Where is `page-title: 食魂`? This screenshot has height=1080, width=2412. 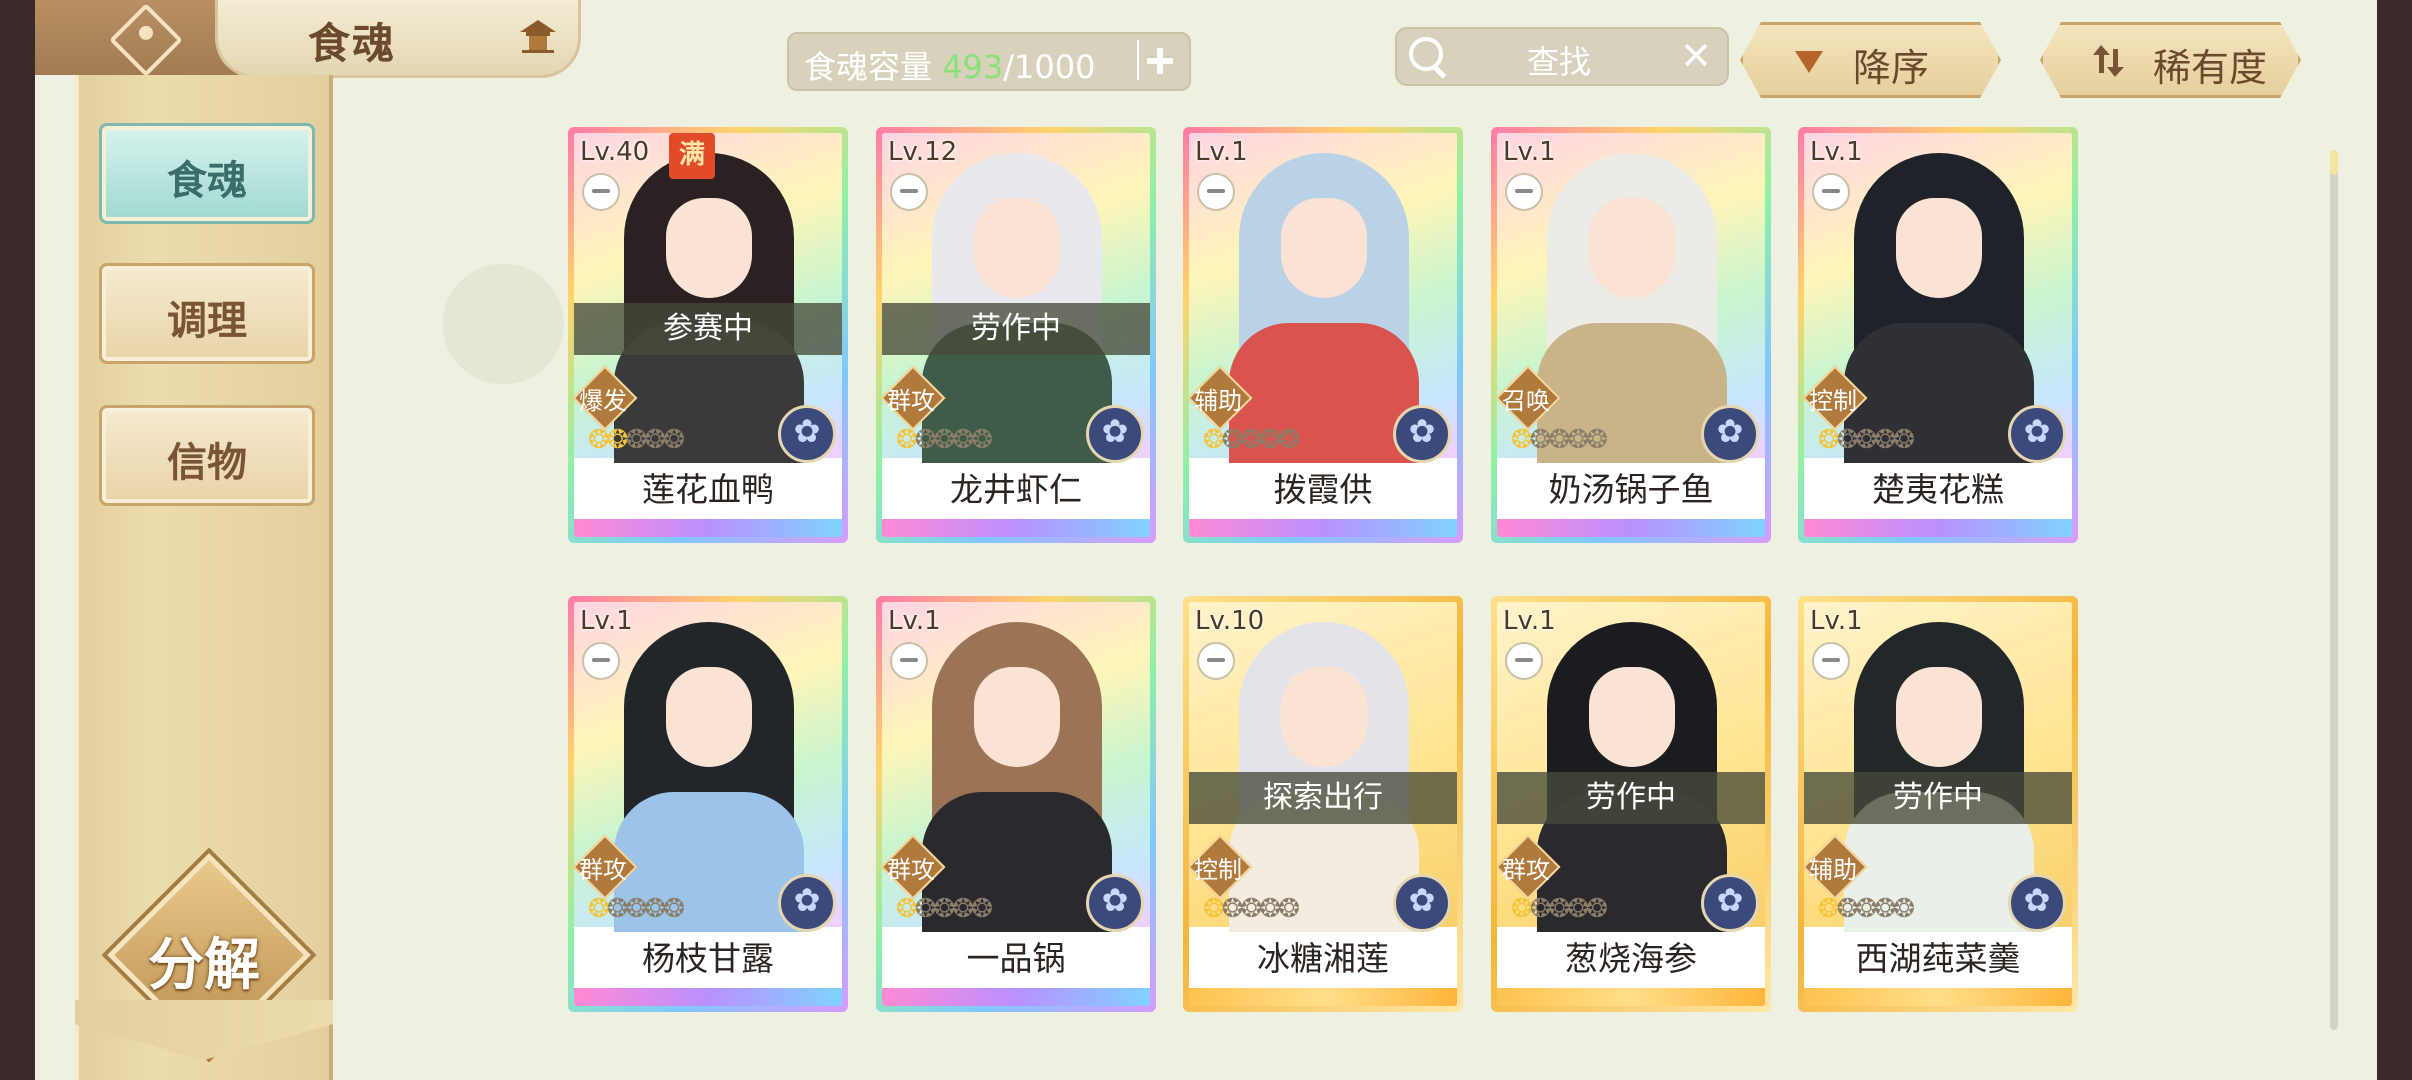
page-title: 食魂 is located at coordinates (352, 43).